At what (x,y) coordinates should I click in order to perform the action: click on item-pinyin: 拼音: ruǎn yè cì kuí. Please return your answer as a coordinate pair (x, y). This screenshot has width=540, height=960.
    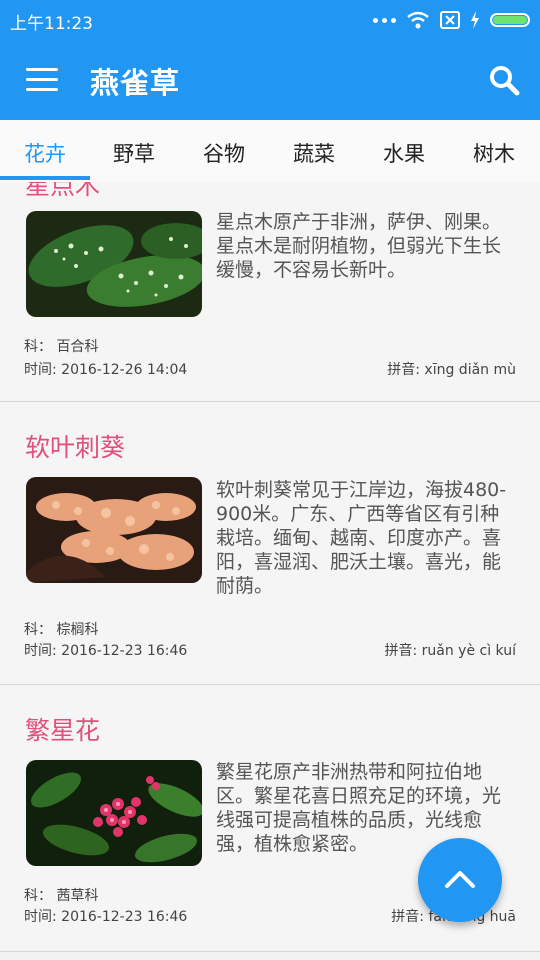
    Looking at the image, I should click on (450, 650).